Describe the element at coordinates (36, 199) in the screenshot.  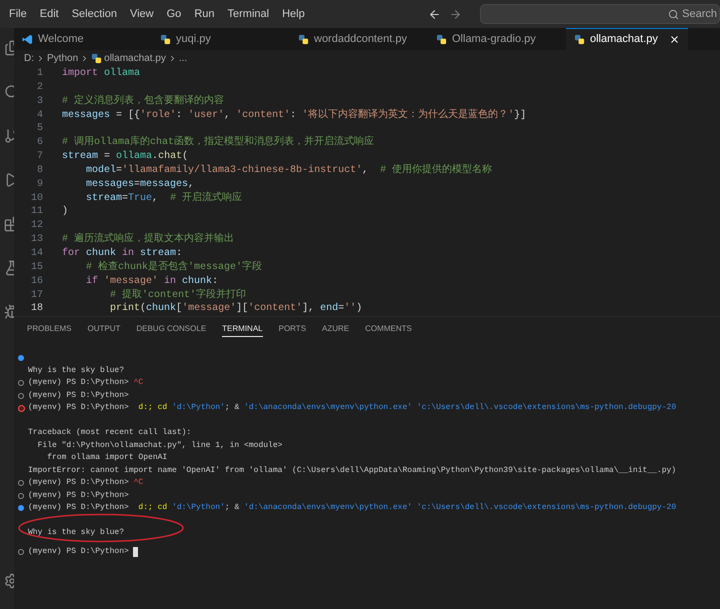
I see `line-number: 10` at that location.